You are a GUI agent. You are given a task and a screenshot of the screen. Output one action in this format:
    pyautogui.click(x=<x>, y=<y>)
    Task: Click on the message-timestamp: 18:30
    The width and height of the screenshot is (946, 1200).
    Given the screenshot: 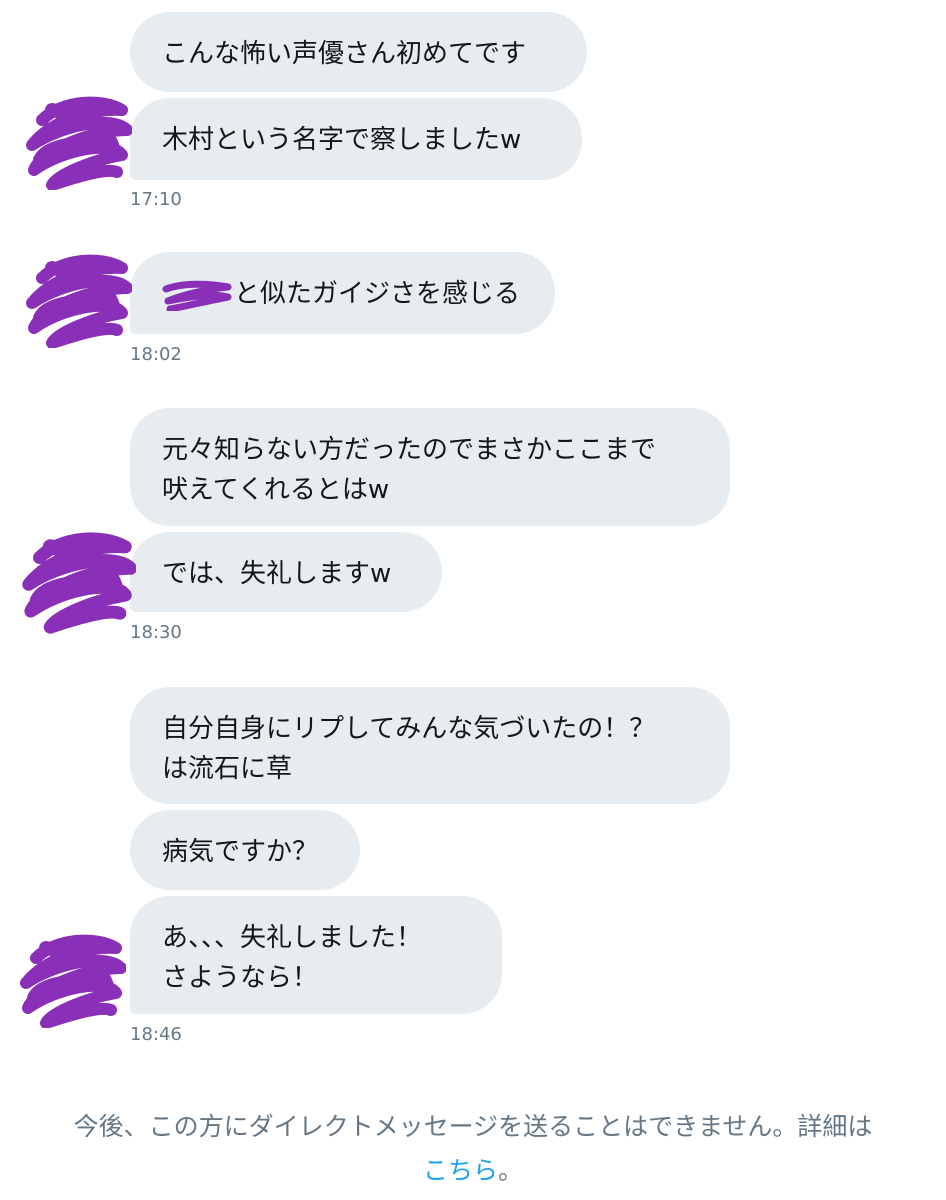 What is the action you would take?
    pyautogui.click(x=156, y=632)
    